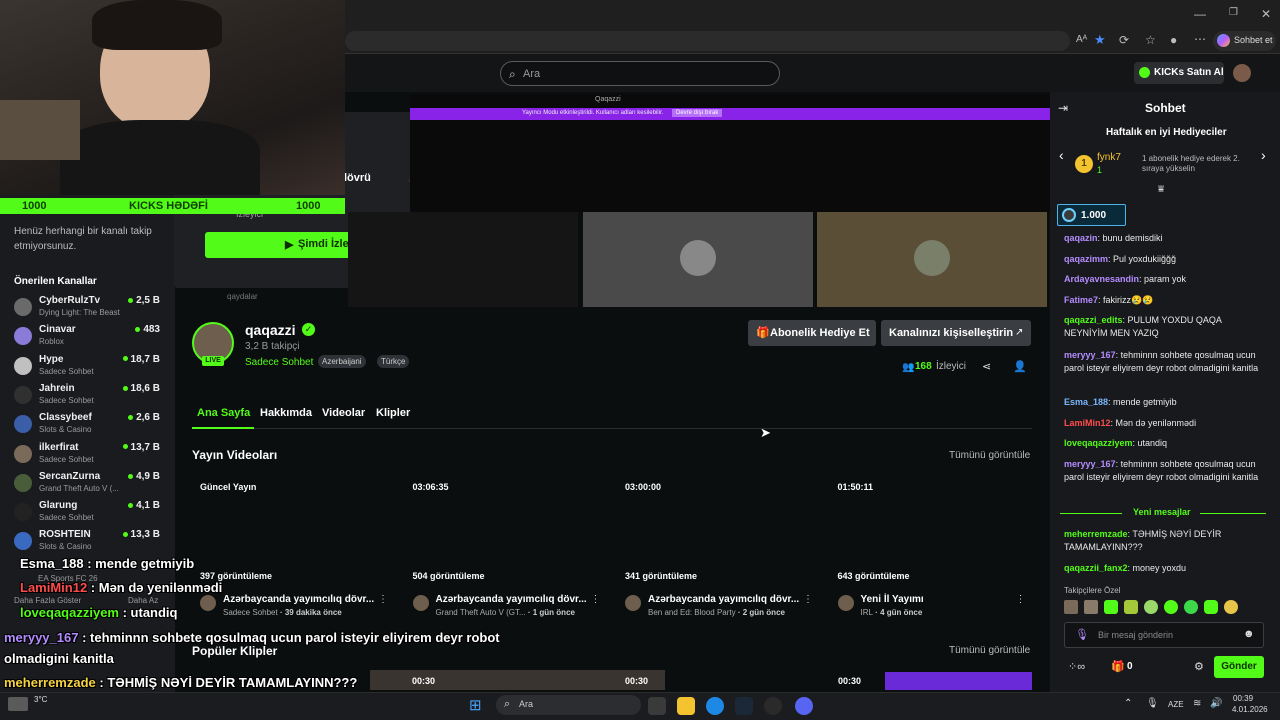 The width and height of the screenshot is (1280, 720). What do you see at coordinates (1098, 443) in the screenshot?
I see `chat-username: loveqaqazziyem` at bounding box center [1098, 443].